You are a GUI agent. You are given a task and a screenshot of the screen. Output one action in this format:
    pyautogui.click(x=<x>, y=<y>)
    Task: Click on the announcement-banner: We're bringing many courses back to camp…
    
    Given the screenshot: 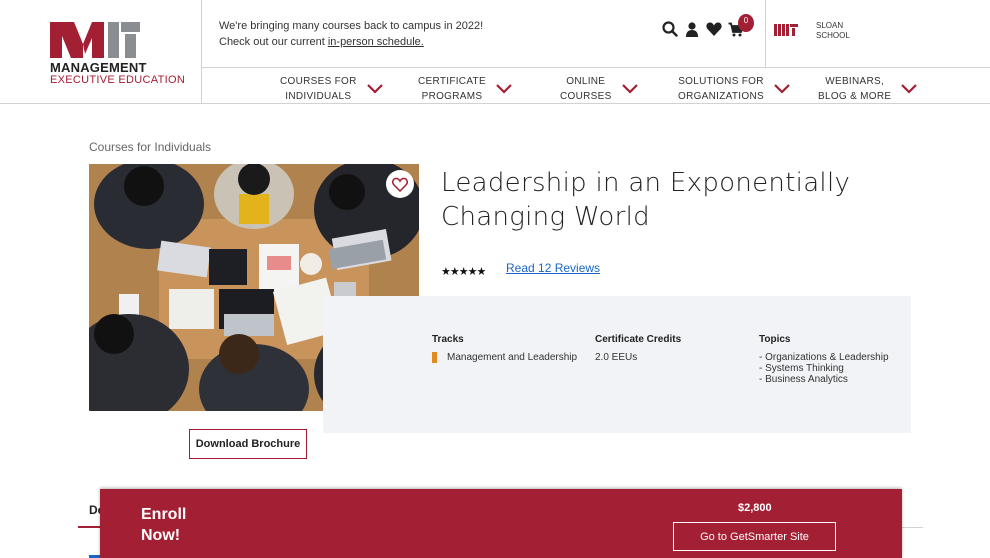 What is the action you would take?
    pyautogui.click(x=351, y=34)
    